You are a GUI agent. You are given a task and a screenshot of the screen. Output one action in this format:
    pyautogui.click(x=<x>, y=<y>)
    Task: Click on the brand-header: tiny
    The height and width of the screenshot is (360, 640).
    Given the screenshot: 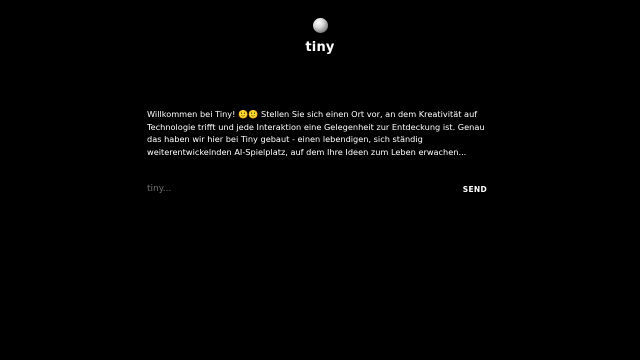 What is the action you would take?
    pyautogui.click(x=320, y=36)
    